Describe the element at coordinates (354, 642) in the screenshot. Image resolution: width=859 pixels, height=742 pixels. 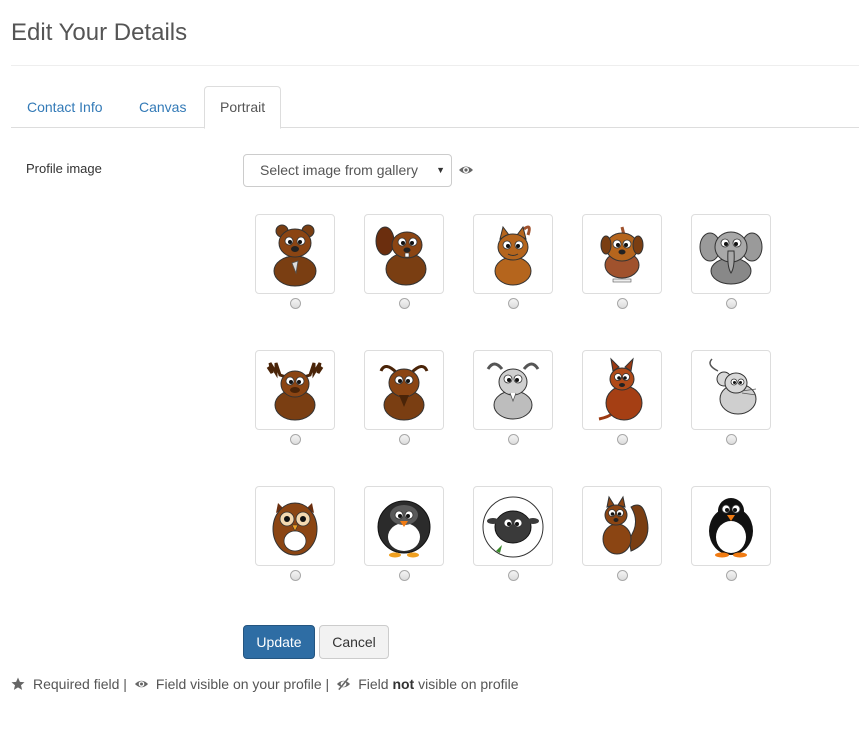
I see `cancel-button: Cancel` at that location.